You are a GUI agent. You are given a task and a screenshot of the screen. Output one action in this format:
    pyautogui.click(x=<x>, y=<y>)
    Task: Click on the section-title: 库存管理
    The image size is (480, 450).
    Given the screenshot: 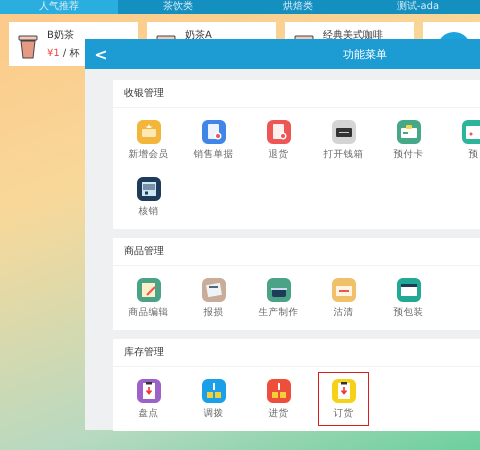 What is the action you would take?
    pyautogui.click(x=296, y=353)
    